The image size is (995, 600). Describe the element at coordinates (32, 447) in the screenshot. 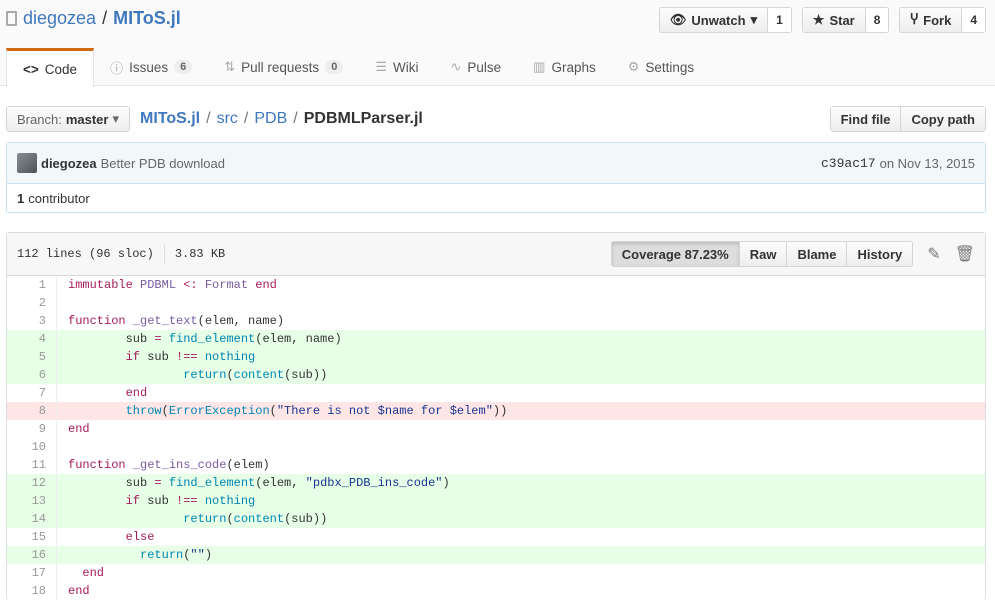

I see `line-number: 10` at that location.